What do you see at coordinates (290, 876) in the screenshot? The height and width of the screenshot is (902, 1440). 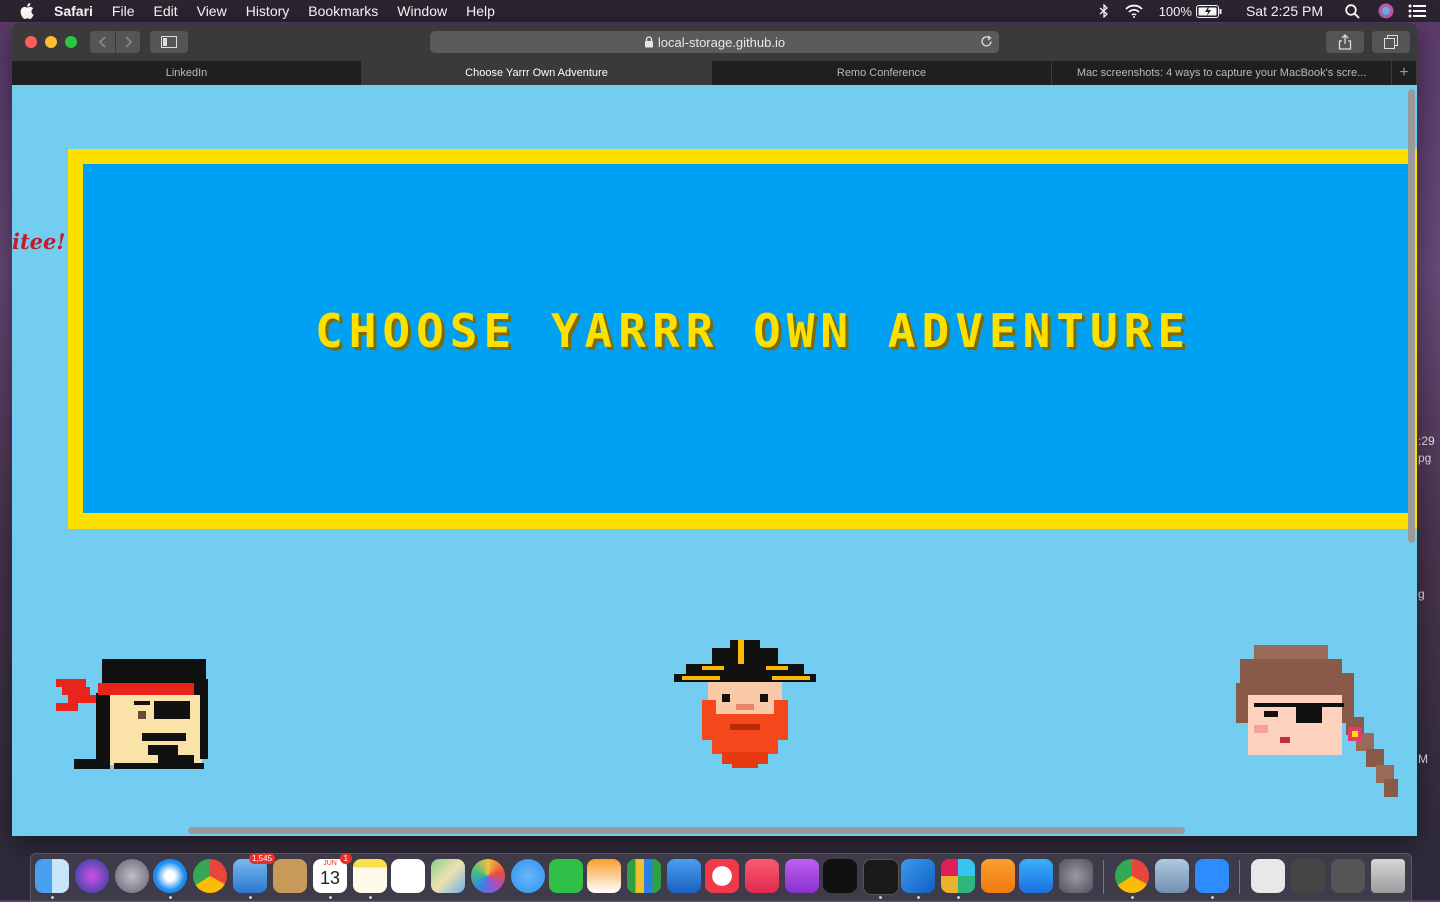 I see `contacts-dock-icon` at bounding box center [290, 876].